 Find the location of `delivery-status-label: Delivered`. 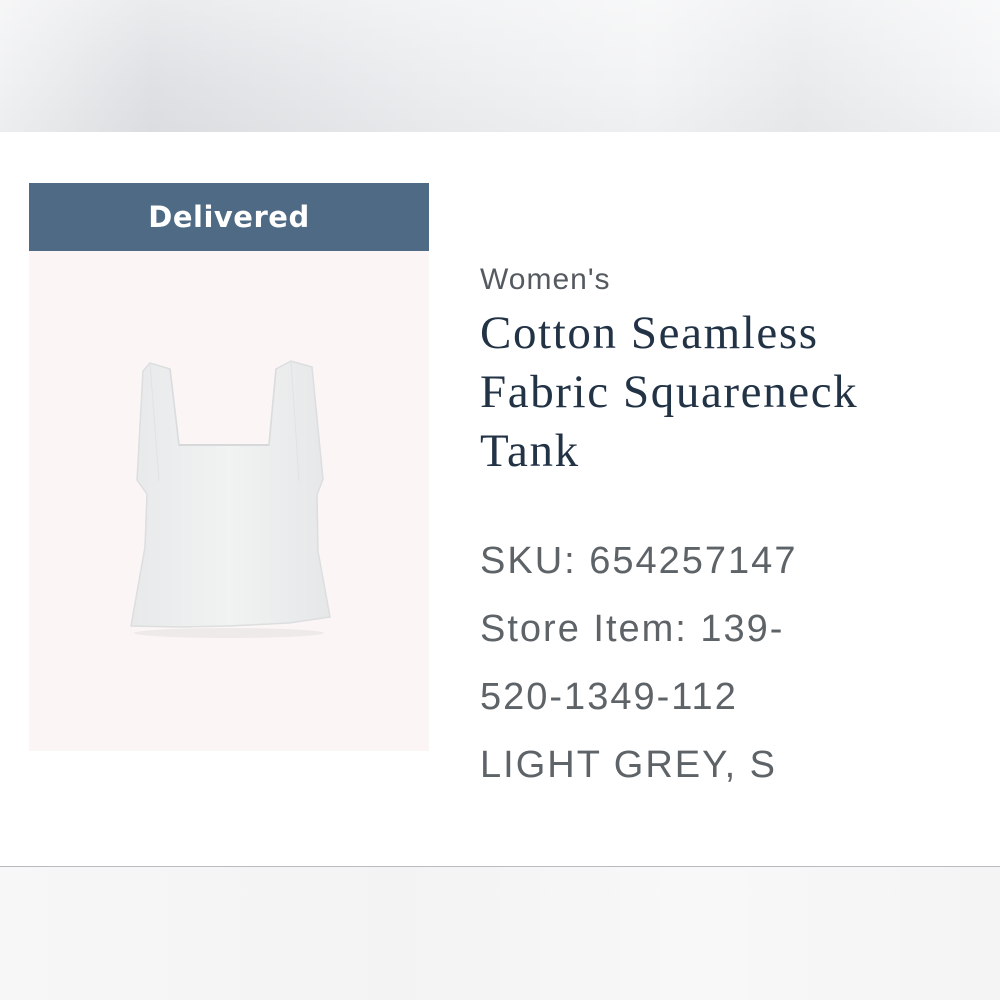

delivery-status-label: Delivered is located at coordinates (229, 217).